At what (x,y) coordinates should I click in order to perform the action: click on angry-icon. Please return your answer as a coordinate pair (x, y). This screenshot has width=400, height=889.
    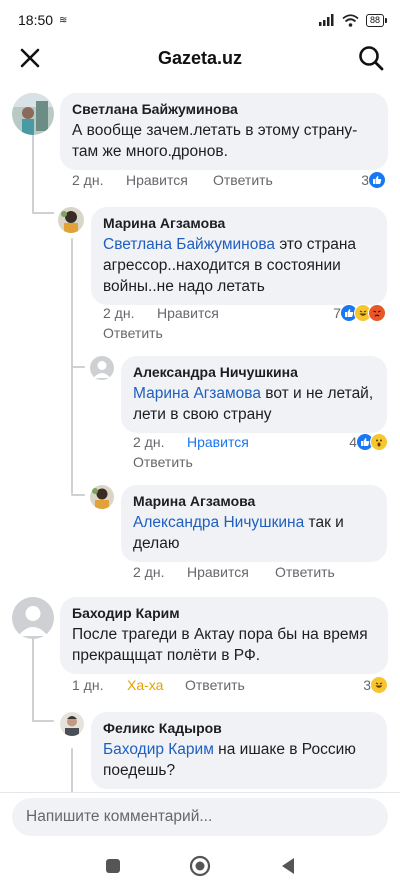
    Looking at the image, I should click on (377, 313).